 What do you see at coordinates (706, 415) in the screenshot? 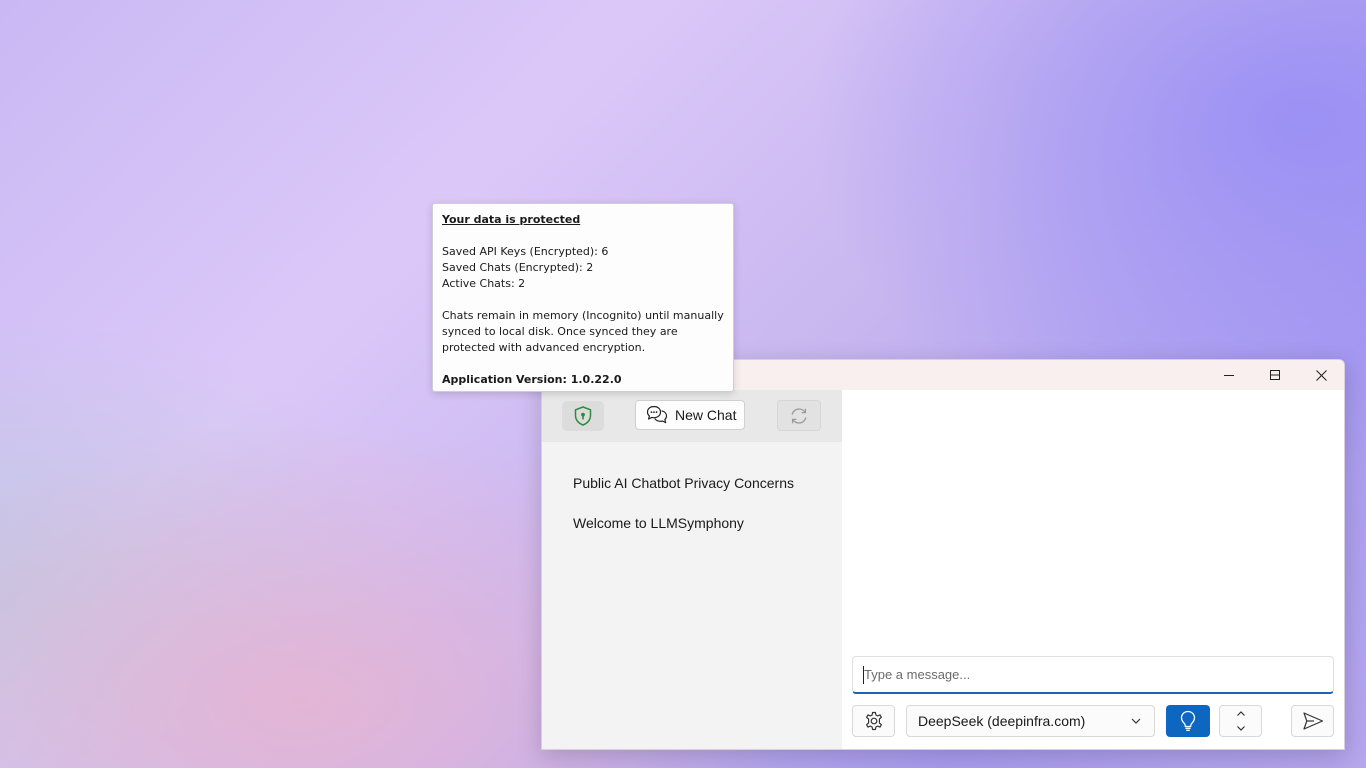
I see `new-chat-label: New Chat` at bounding box center [706, 415].